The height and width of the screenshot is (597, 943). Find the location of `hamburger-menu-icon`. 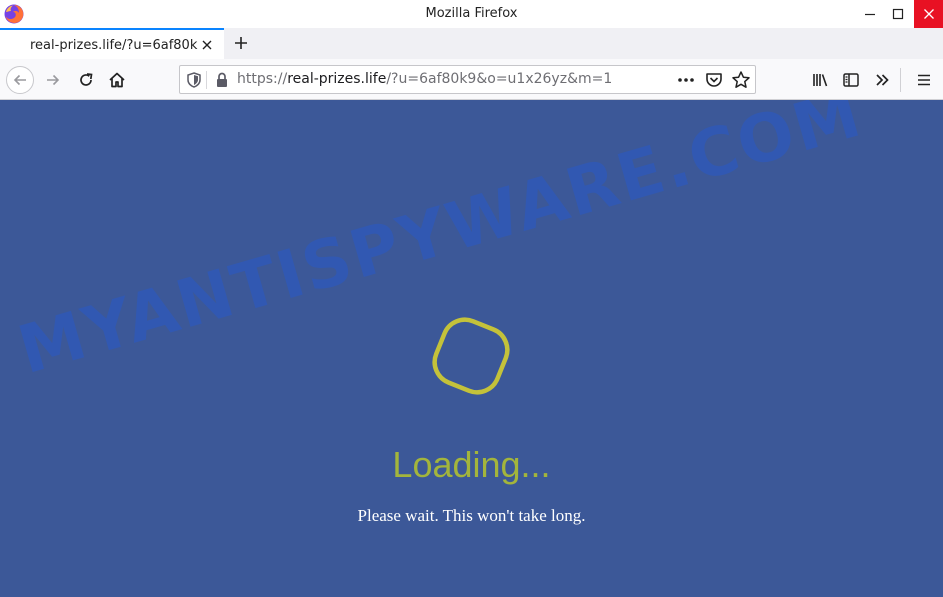

hamburger-menu-icon is located at coordinates (924, 80).